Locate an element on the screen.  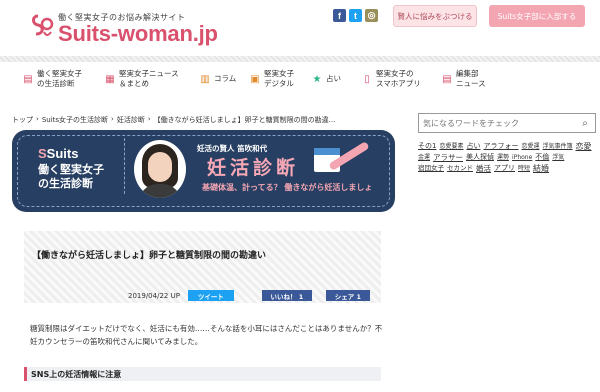
nav-item-column: ▥ コラム is located at coordinates (224, 79).